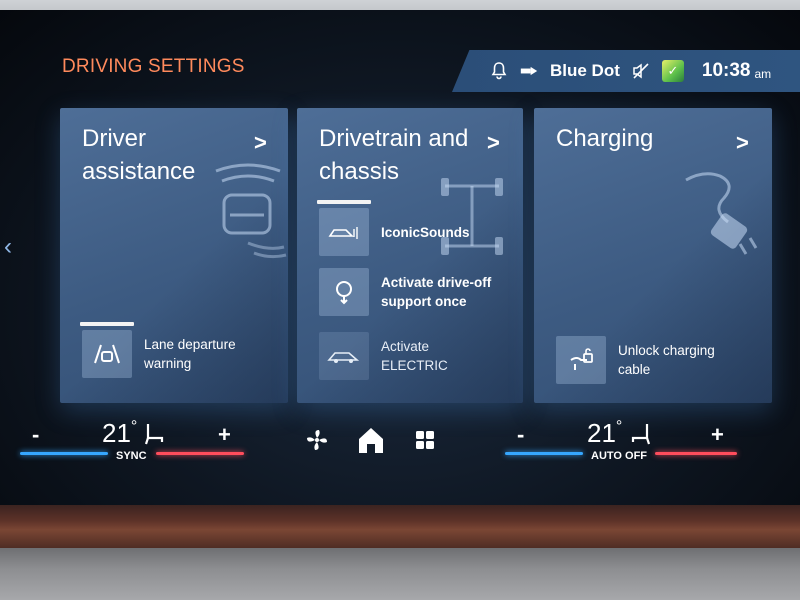 The height and width of the screenshot is (600, 800). I want to click on drive-off-support-item: Activate drive-off support once, so click(410, 292).